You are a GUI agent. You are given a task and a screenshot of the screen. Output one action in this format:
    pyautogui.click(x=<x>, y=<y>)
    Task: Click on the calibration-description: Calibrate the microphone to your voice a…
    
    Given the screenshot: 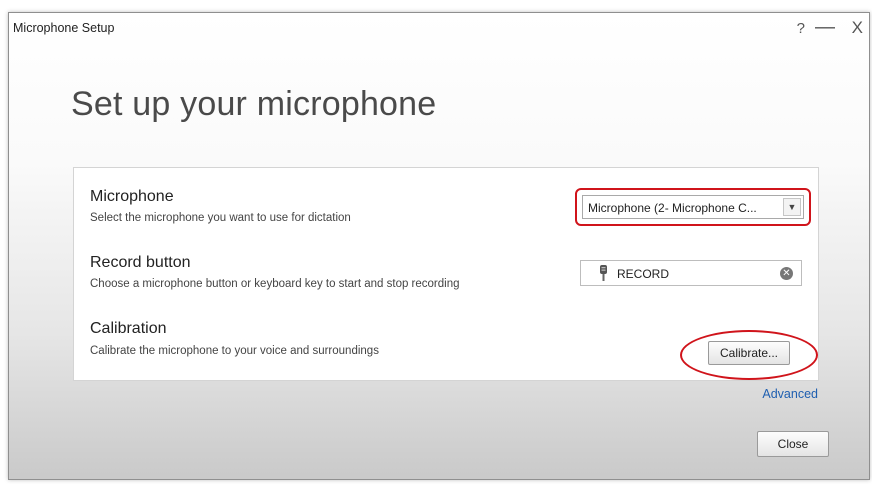 What is the action you would take?
    pyautogui.click(x=234, y=351)
    